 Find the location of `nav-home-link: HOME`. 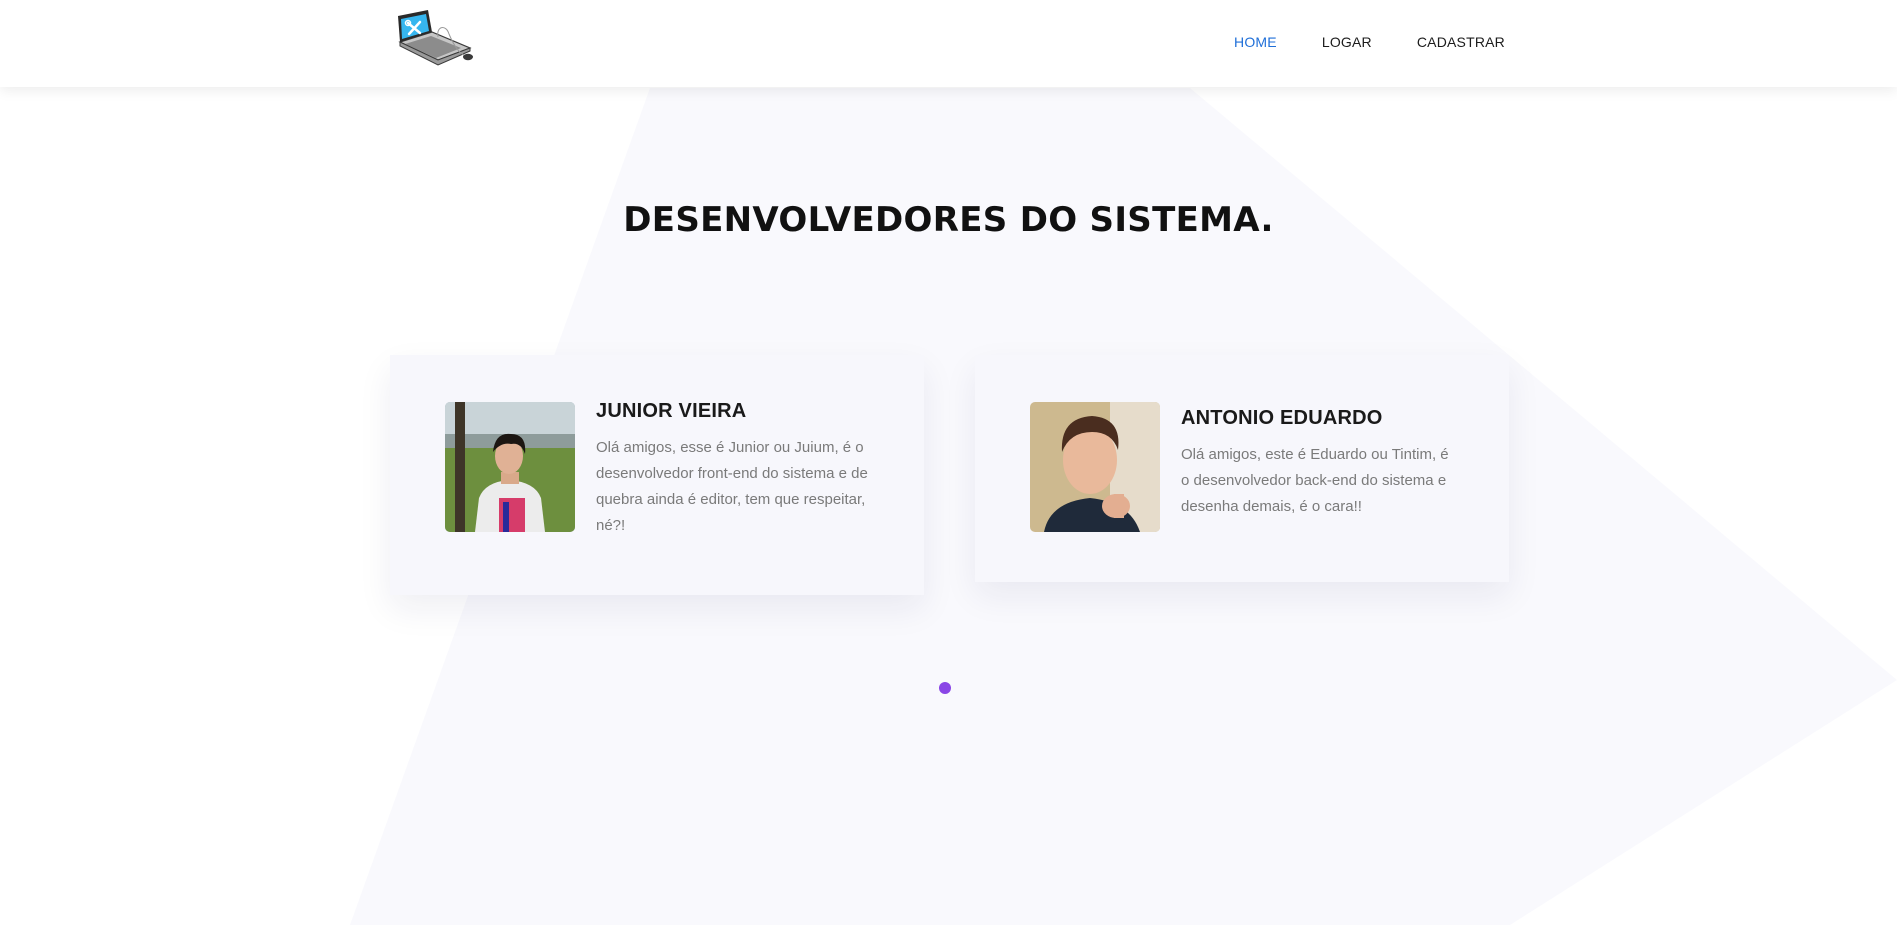

nav-home-link: HOME is located at coordinates (1255, 42).